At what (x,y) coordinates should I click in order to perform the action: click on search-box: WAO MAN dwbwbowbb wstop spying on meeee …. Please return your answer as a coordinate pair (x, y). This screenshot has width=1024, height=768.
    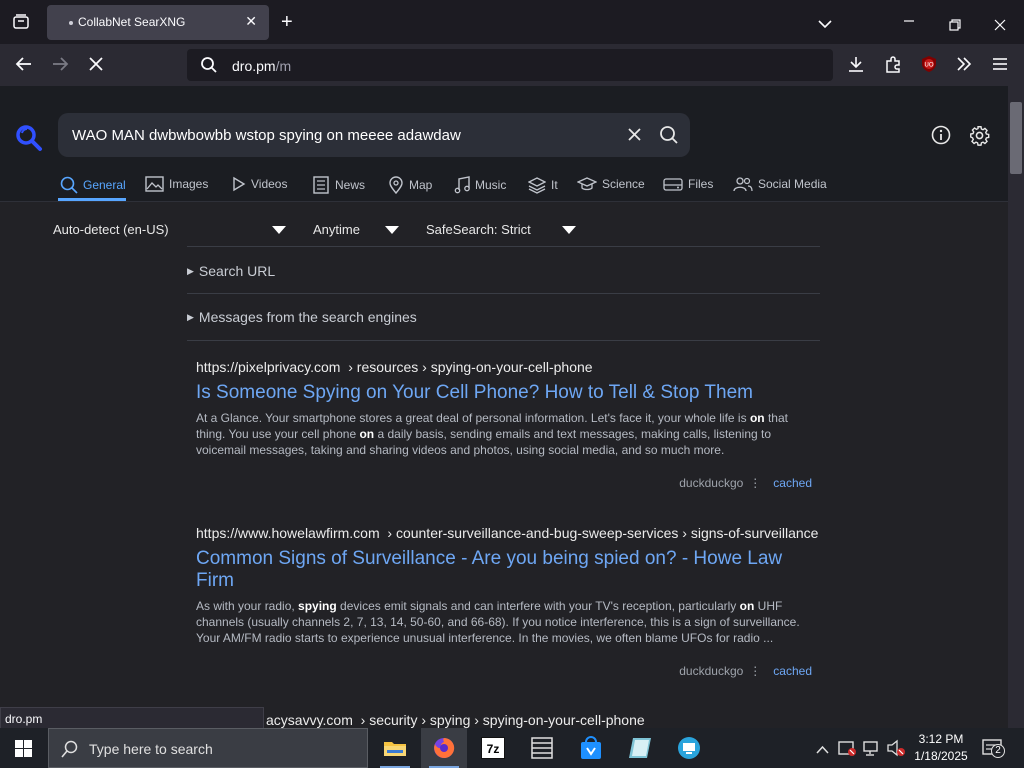
    Looking at the image, I should click on (374, 135).